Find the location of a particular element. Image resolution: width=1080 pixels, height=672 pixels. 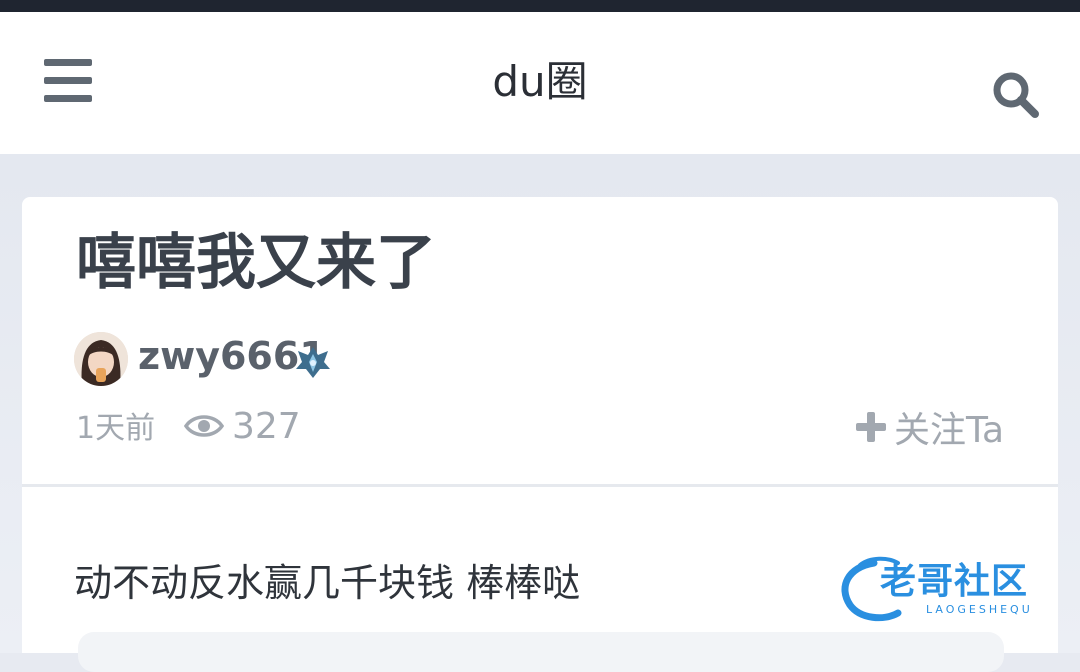

status-bar is located at coordinates (540, 6).